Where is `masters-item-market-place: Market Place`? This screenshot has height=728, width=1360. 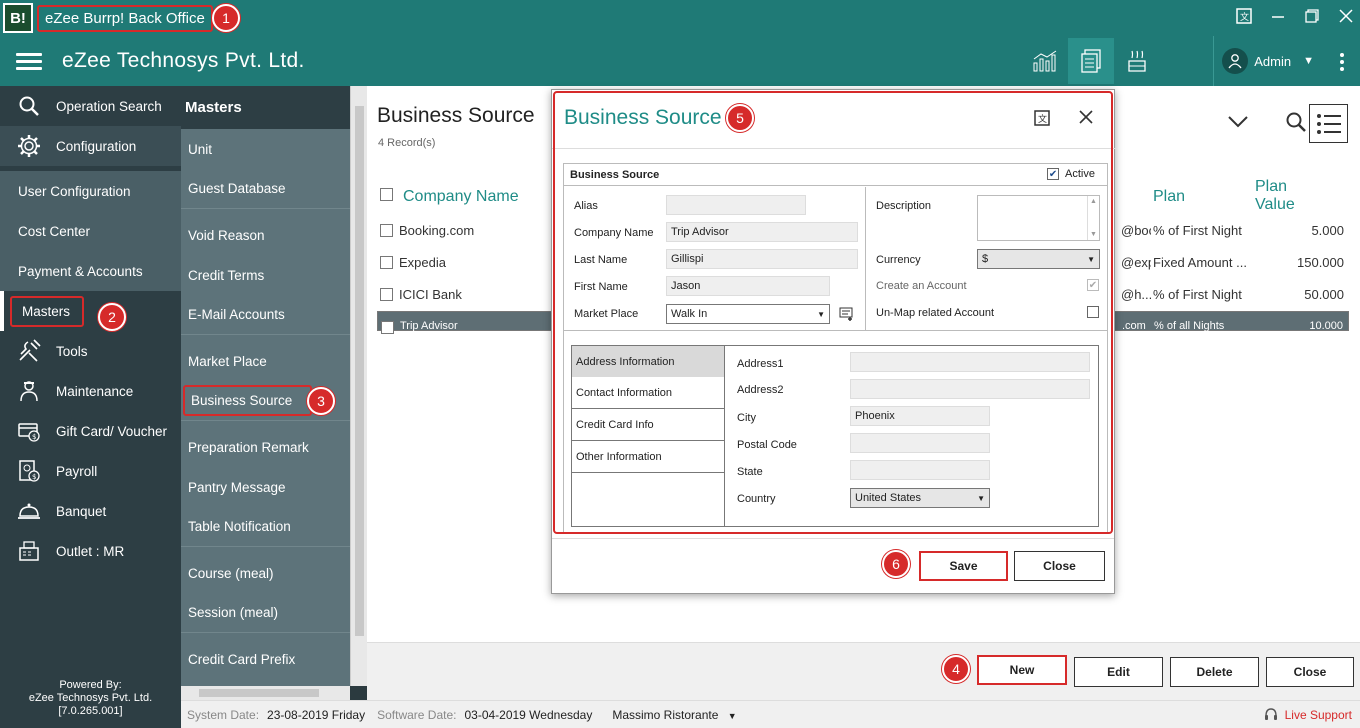 masters-item-market-place: Market Place is located at coordinates (265, 361).